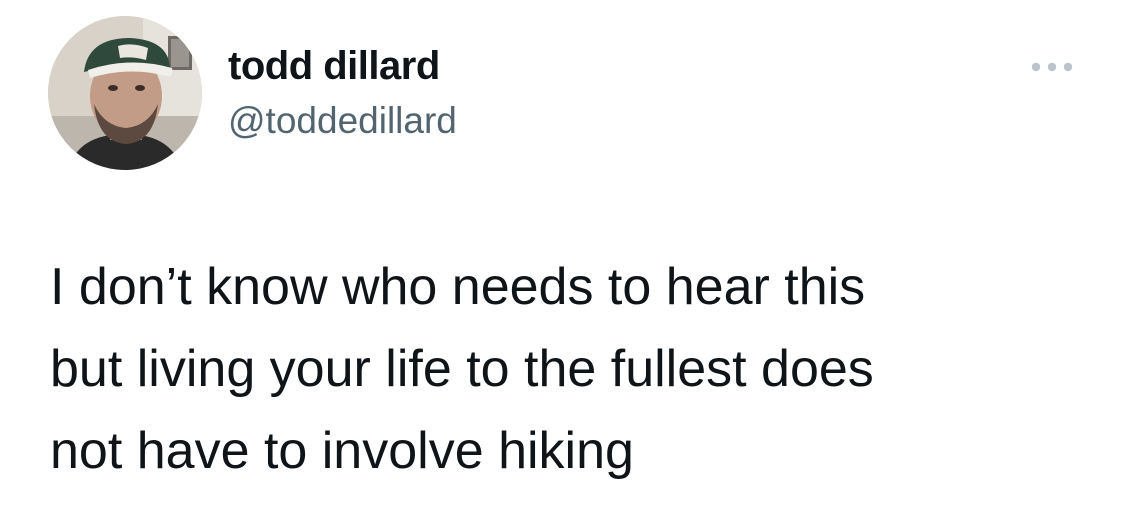 This screenshot has height=508, width=1125. I want to click on user-avatar-icon, so click(125, 93).